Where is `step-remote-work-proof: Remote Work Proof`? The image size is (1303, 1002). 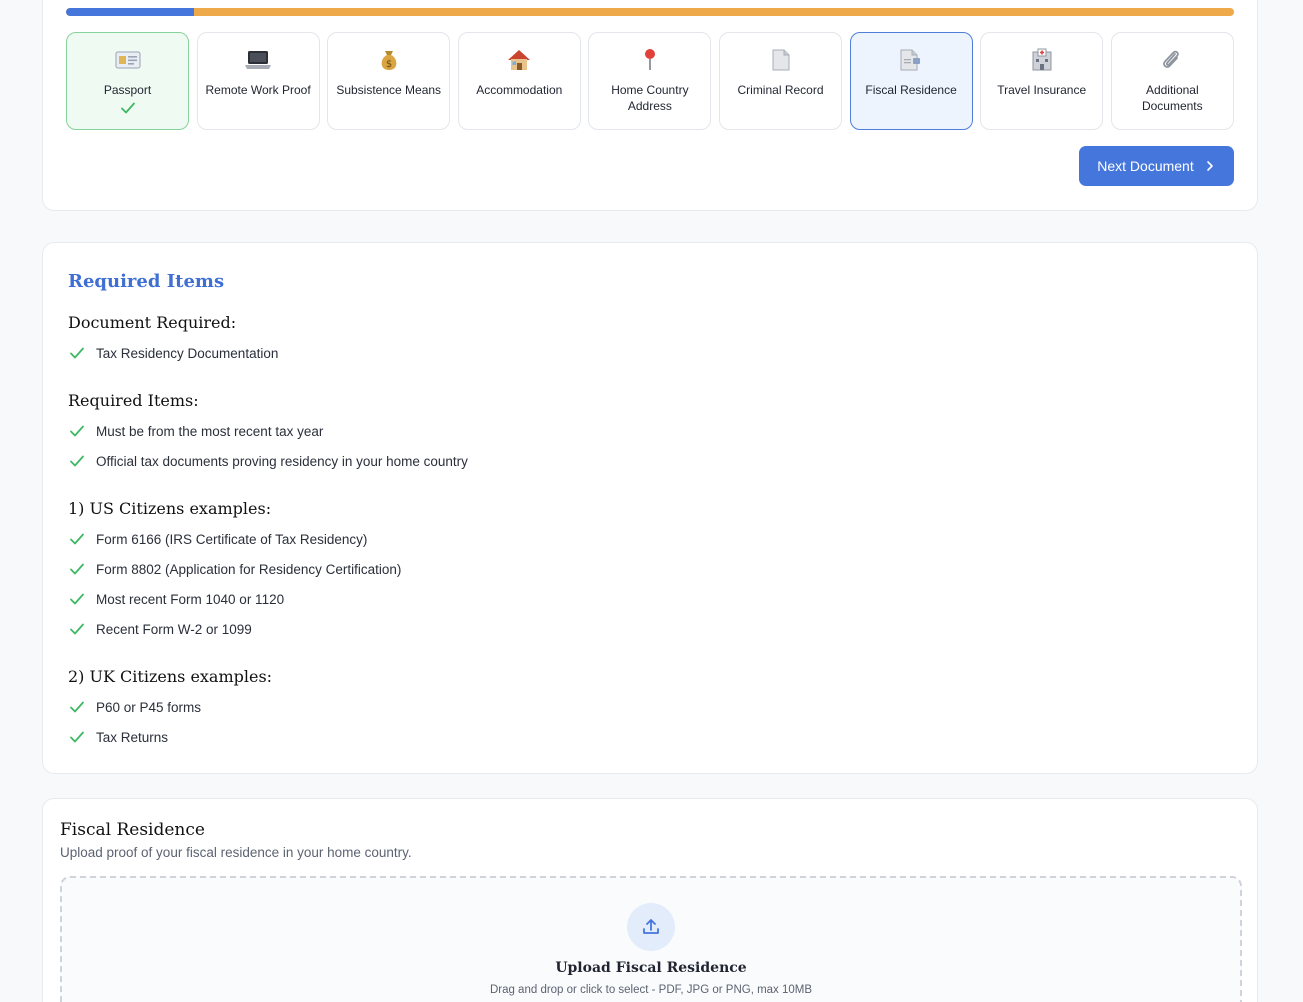
step-remote-work-proof: Remote Work Proof is located at coordinates (258, 81).